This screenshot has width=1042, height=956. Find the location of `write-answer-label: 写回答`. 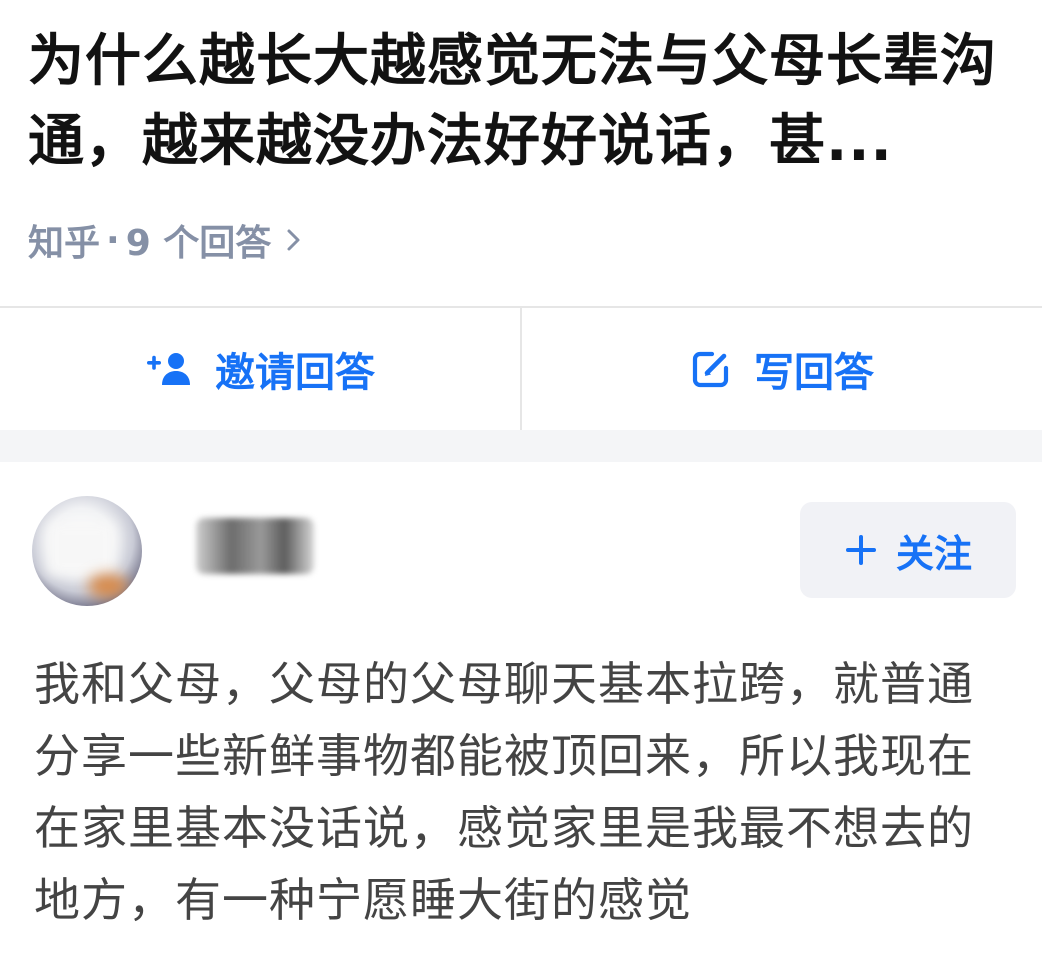

write-answer-label: 写回答 is located at coordinates (814, 373).